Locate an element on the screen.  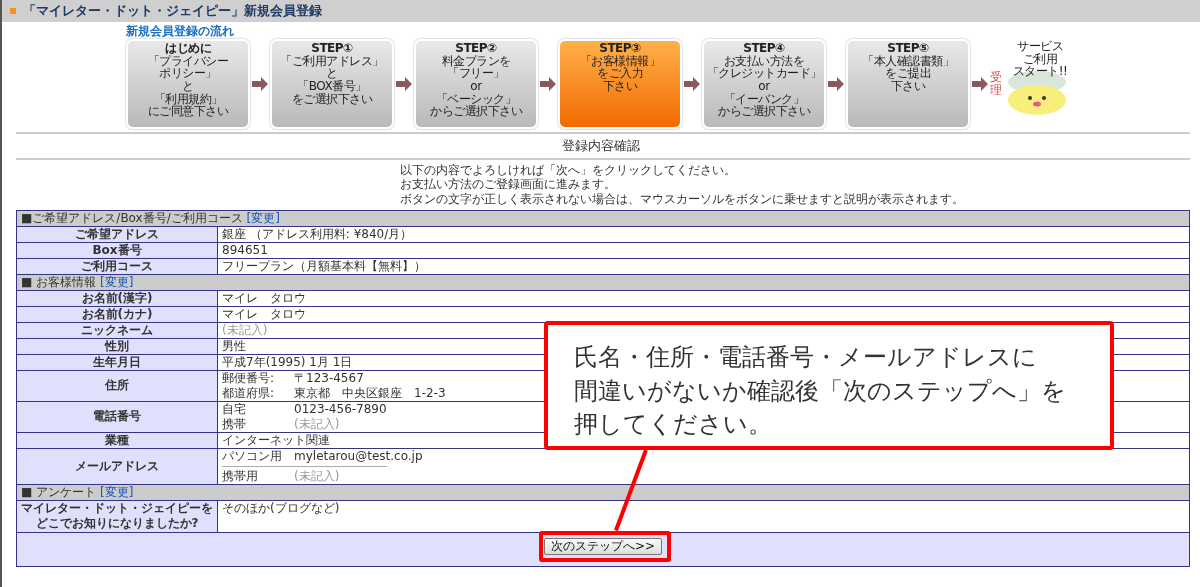
step-text: をご入力 is located at coordinates (620, 73).